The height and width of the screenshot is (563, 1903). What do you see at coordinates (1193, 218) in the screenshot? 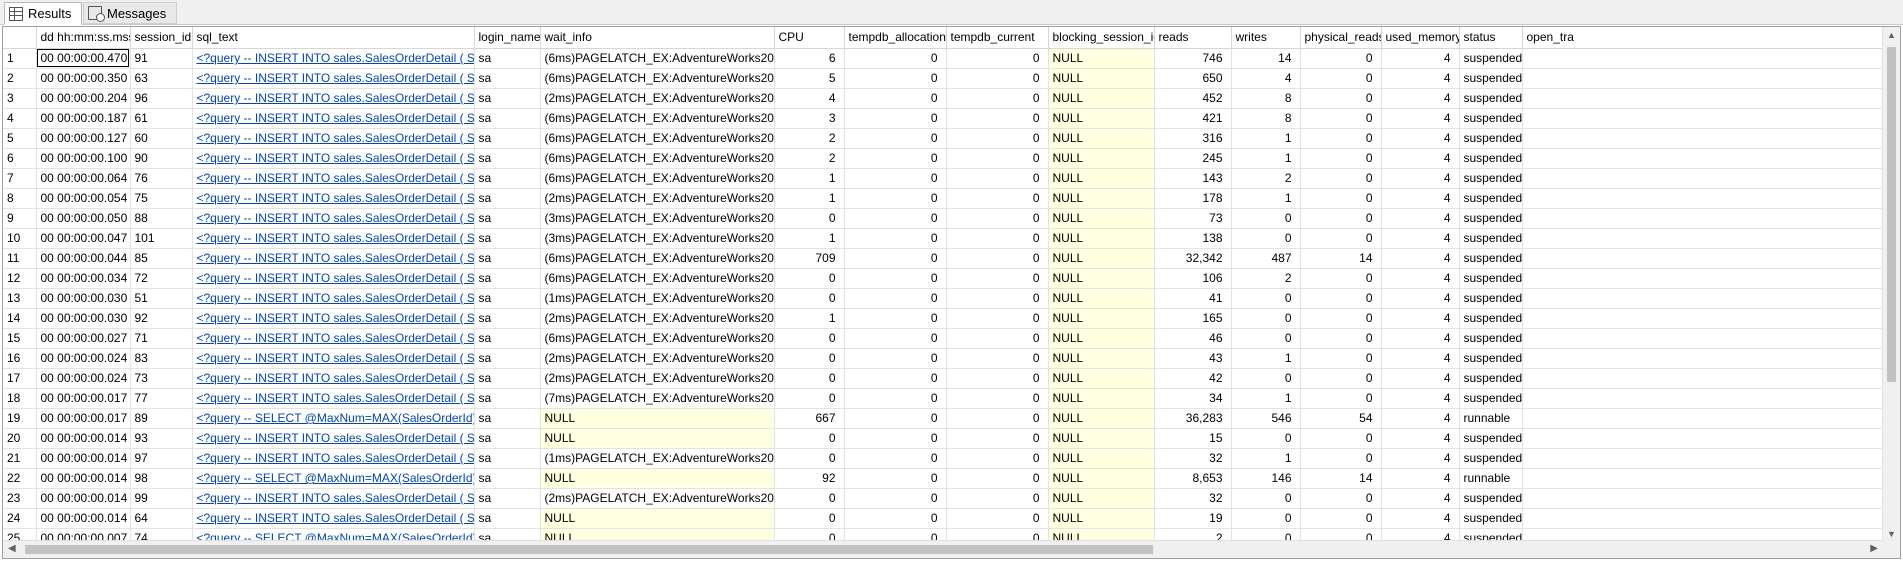
I see `table-cell: 73` at bounding box center [1193, 218].